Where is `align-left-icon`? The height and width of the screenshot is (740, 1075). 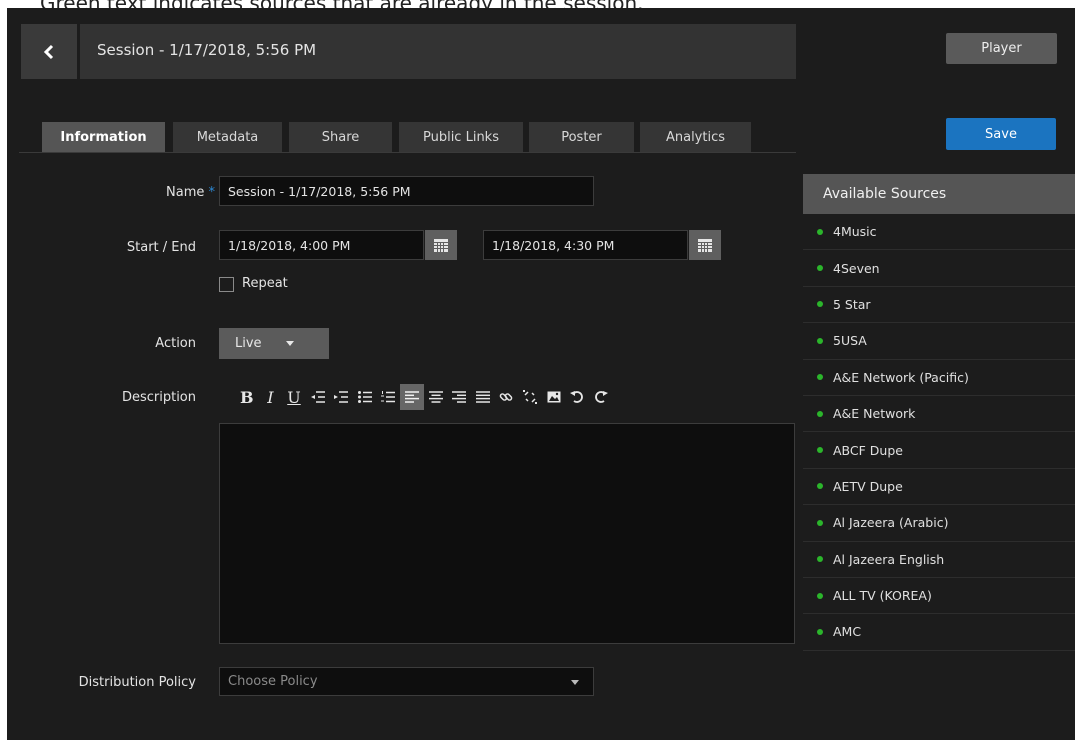
align-left-icon is located at coordinates (412, 397).